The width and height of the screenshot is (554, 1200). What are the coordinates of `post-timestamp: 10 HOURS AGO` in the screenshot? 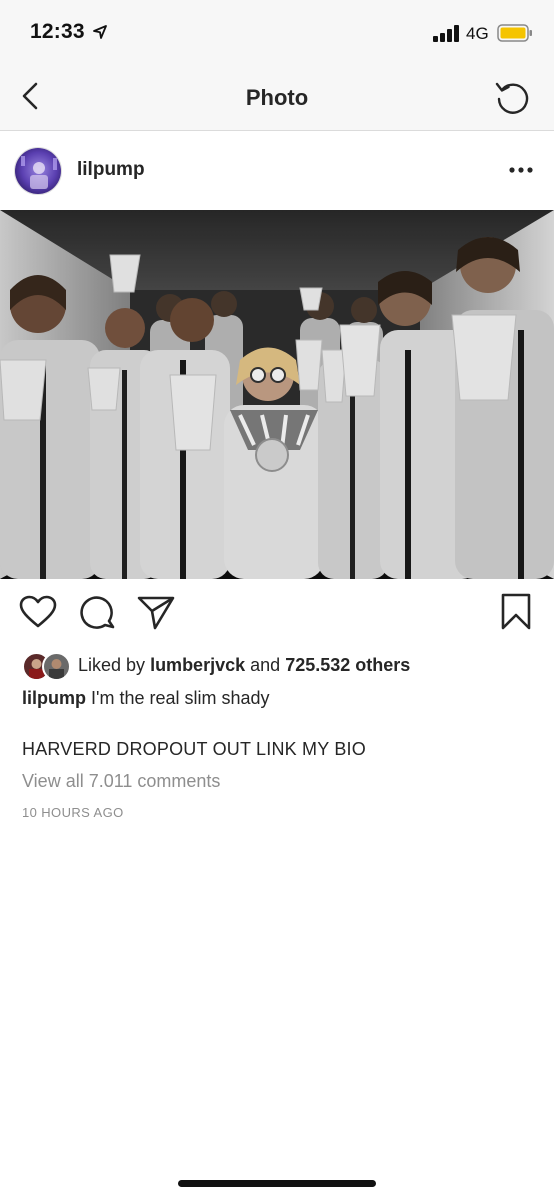 It's located at (73, 812).